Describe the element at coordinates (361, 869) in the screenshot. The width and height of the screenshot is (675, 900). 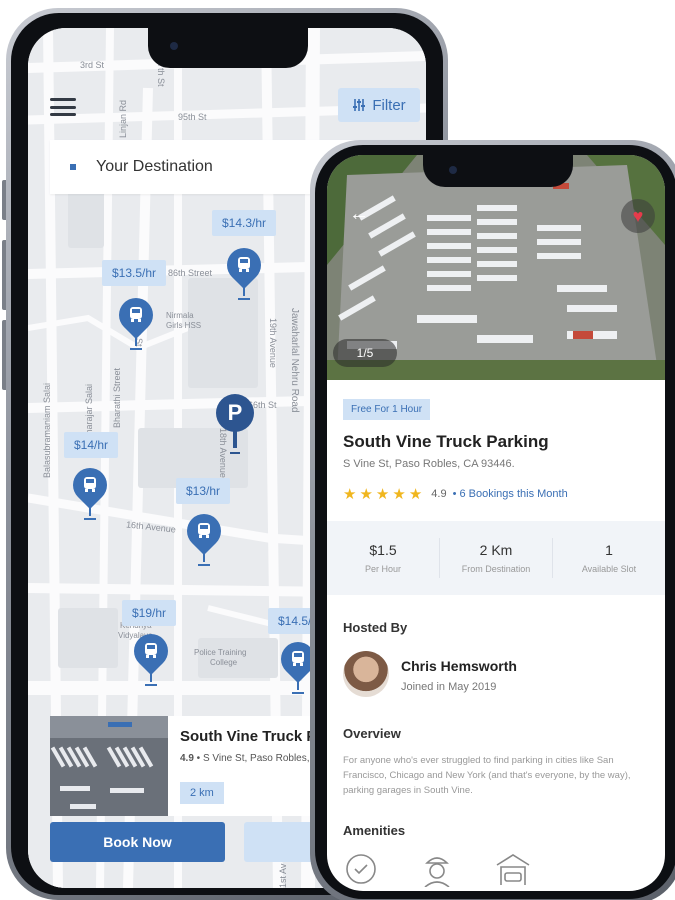
I see `clock-24-icon` at that location.